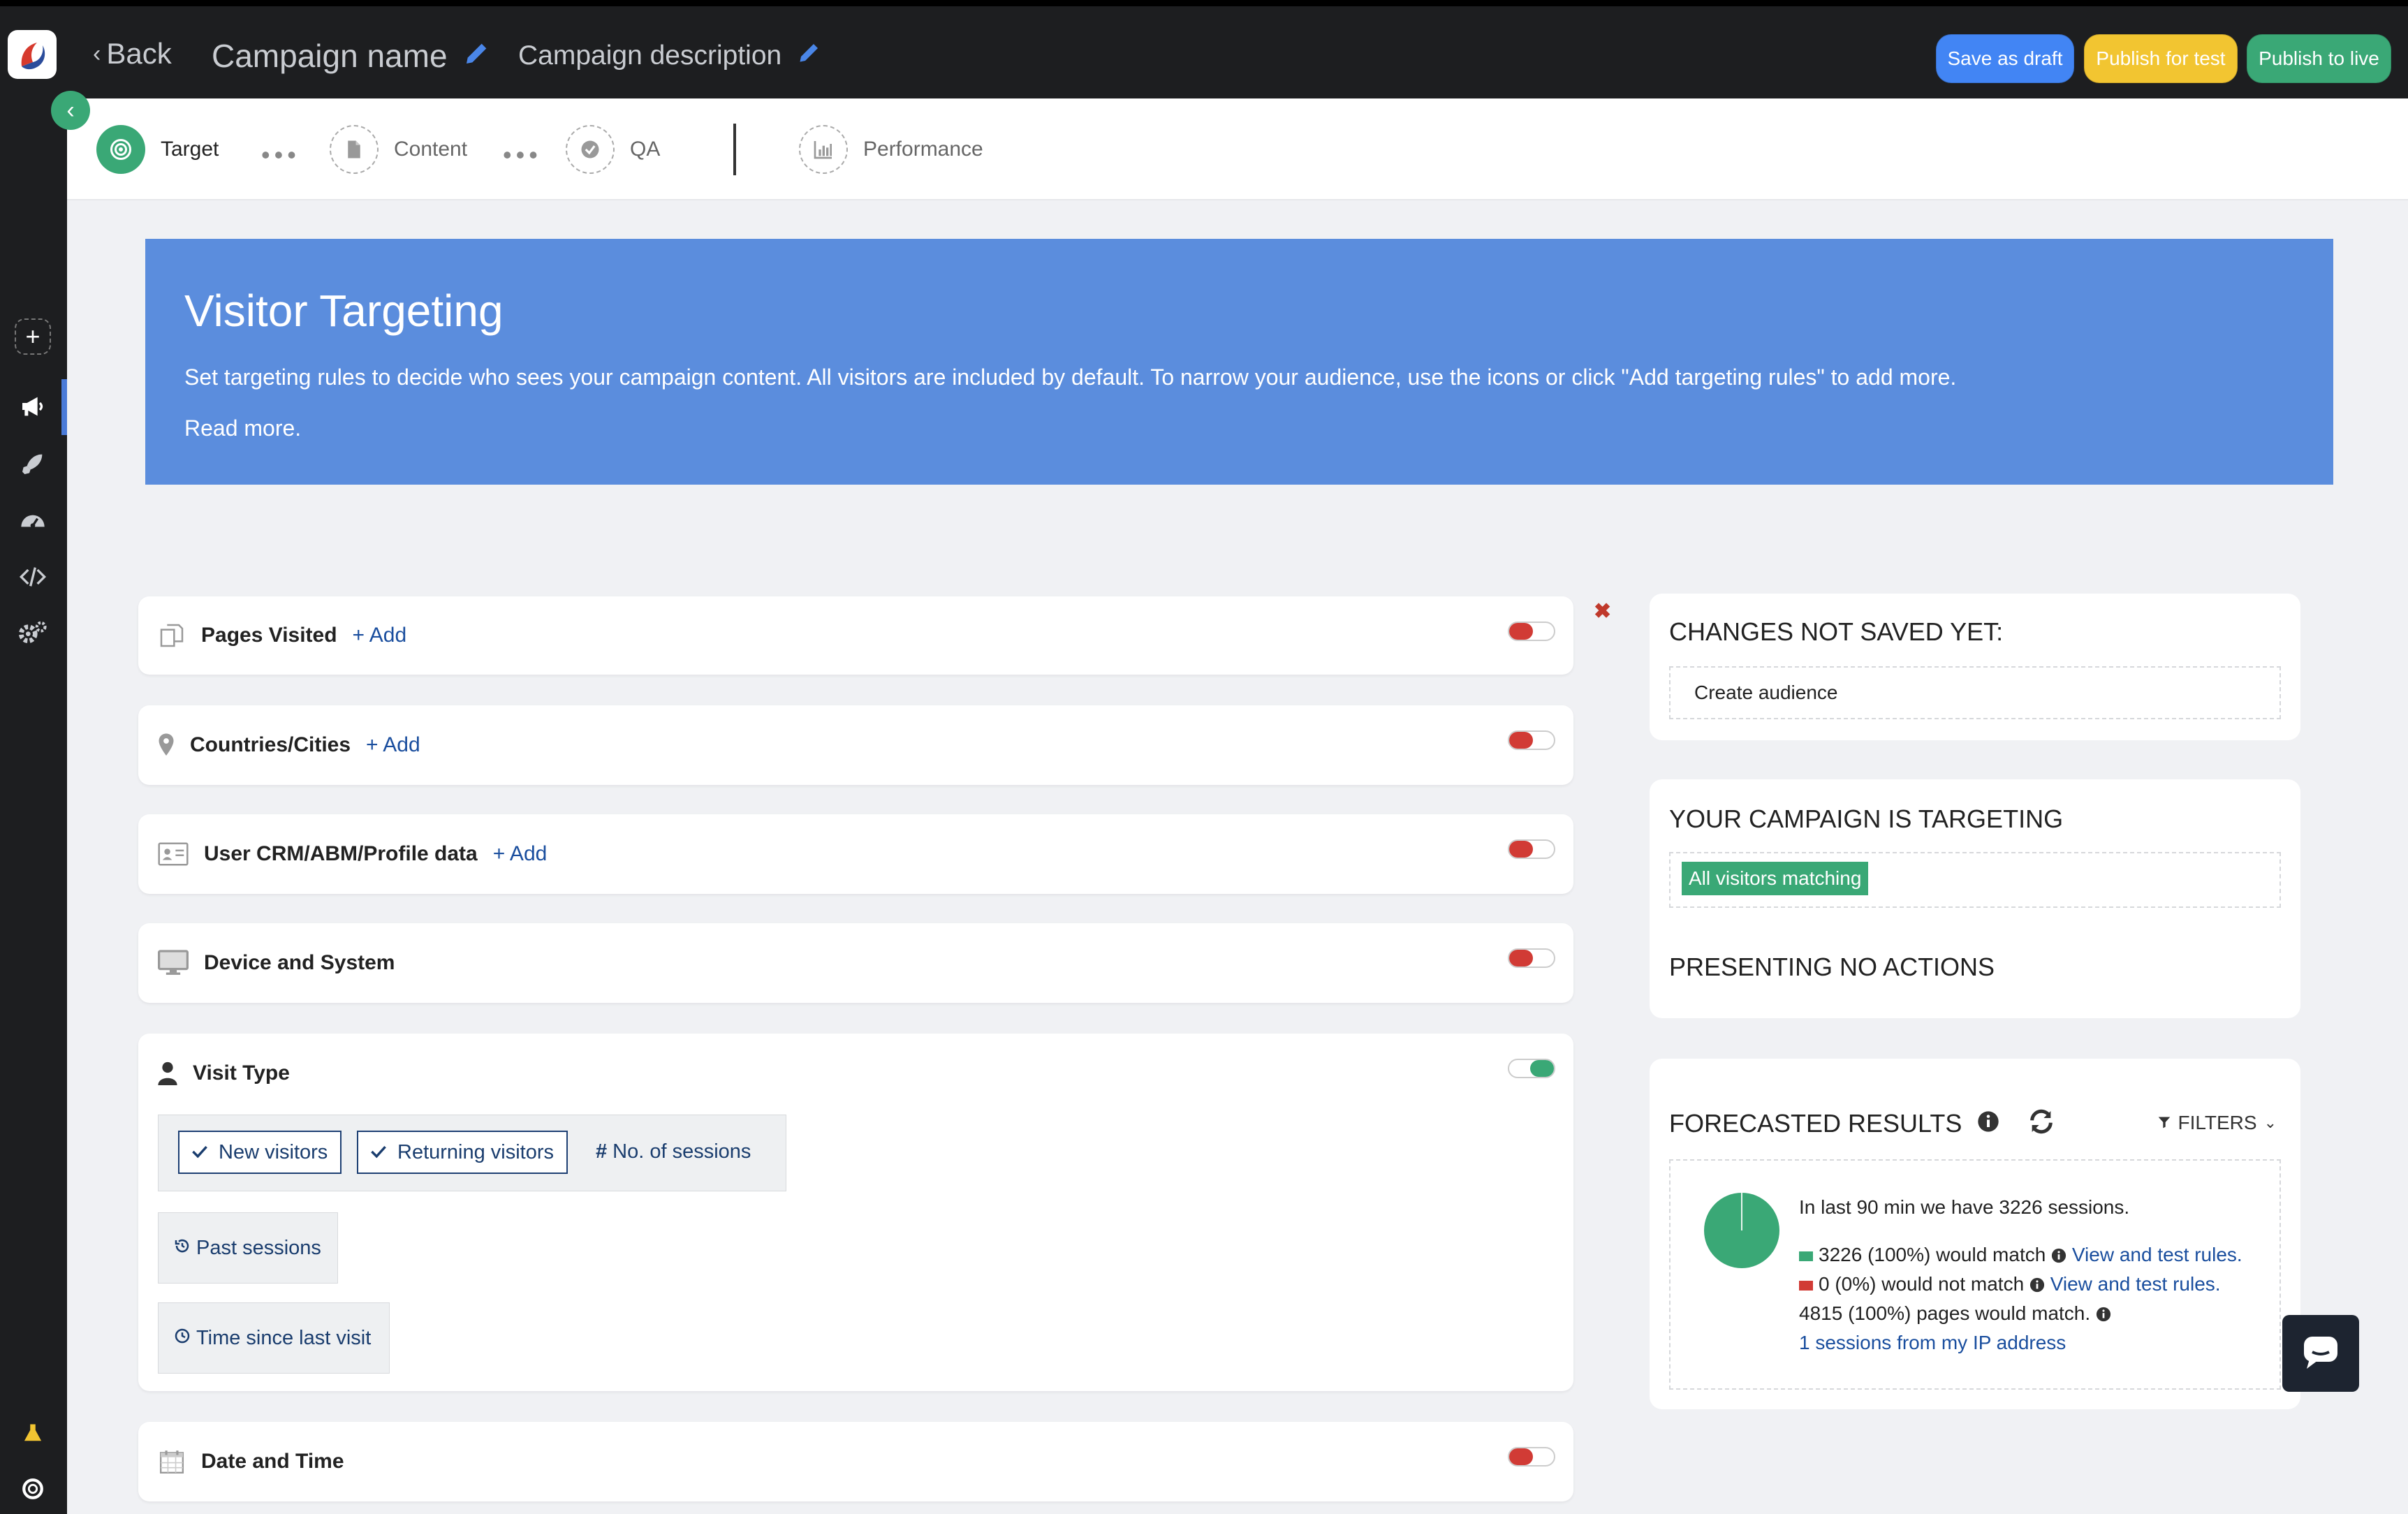  What do you see at coordinates (2161, 58) in the screenshot?
I see `publish-test-button: Publish for test` at bounding box center [2161, 58].